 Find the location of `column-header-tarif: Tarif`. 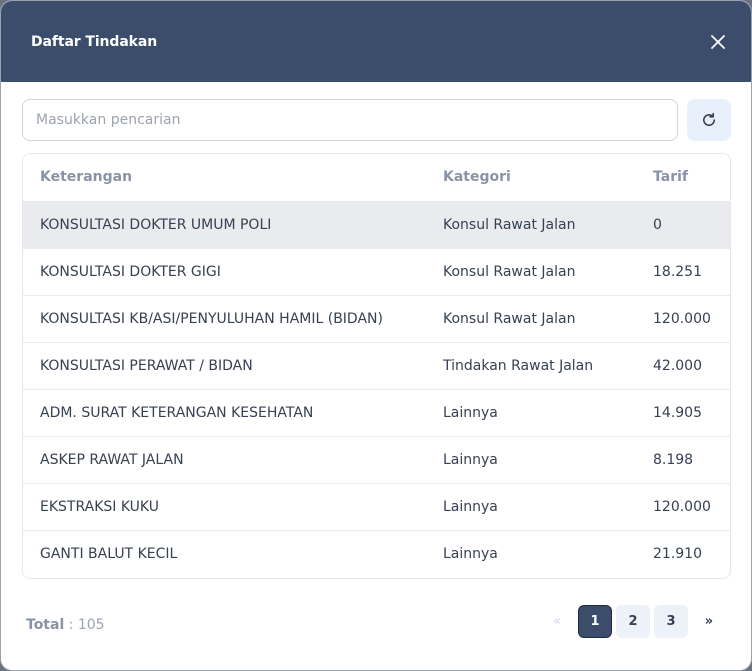

column-header-tarif: Tarif is located at coordinates (683, 178).